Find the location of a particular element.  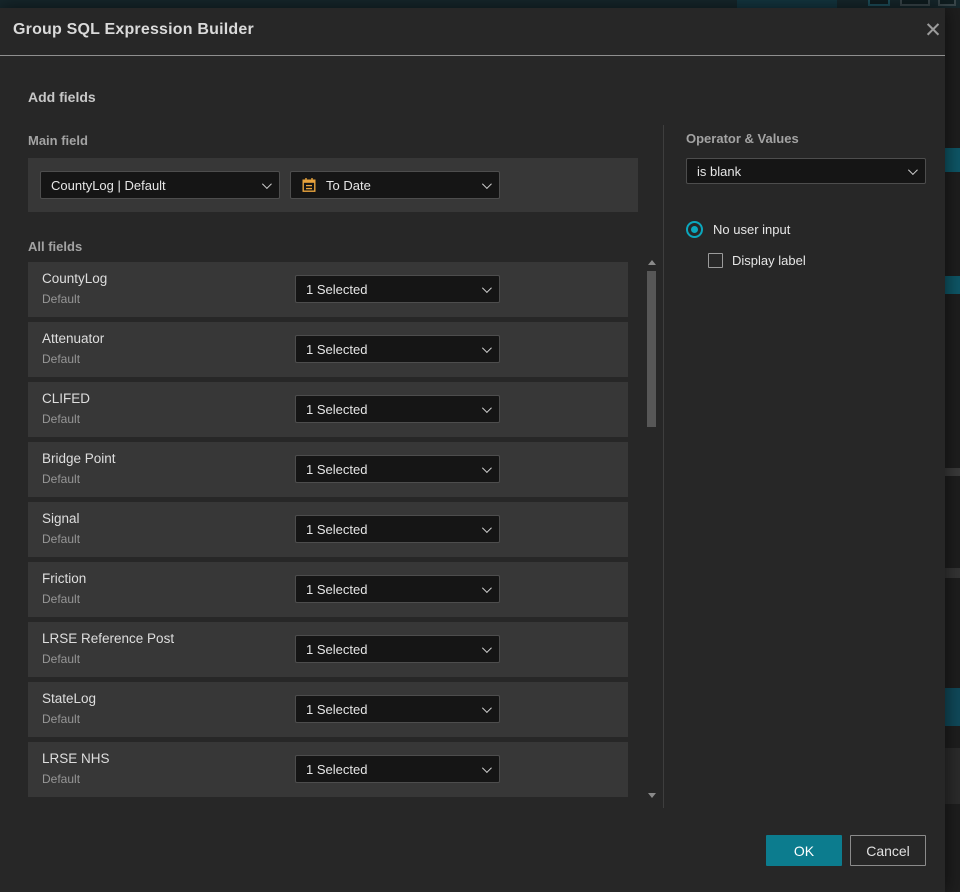

display-label-checkbox: Display label is located at coordinates (757, 260).